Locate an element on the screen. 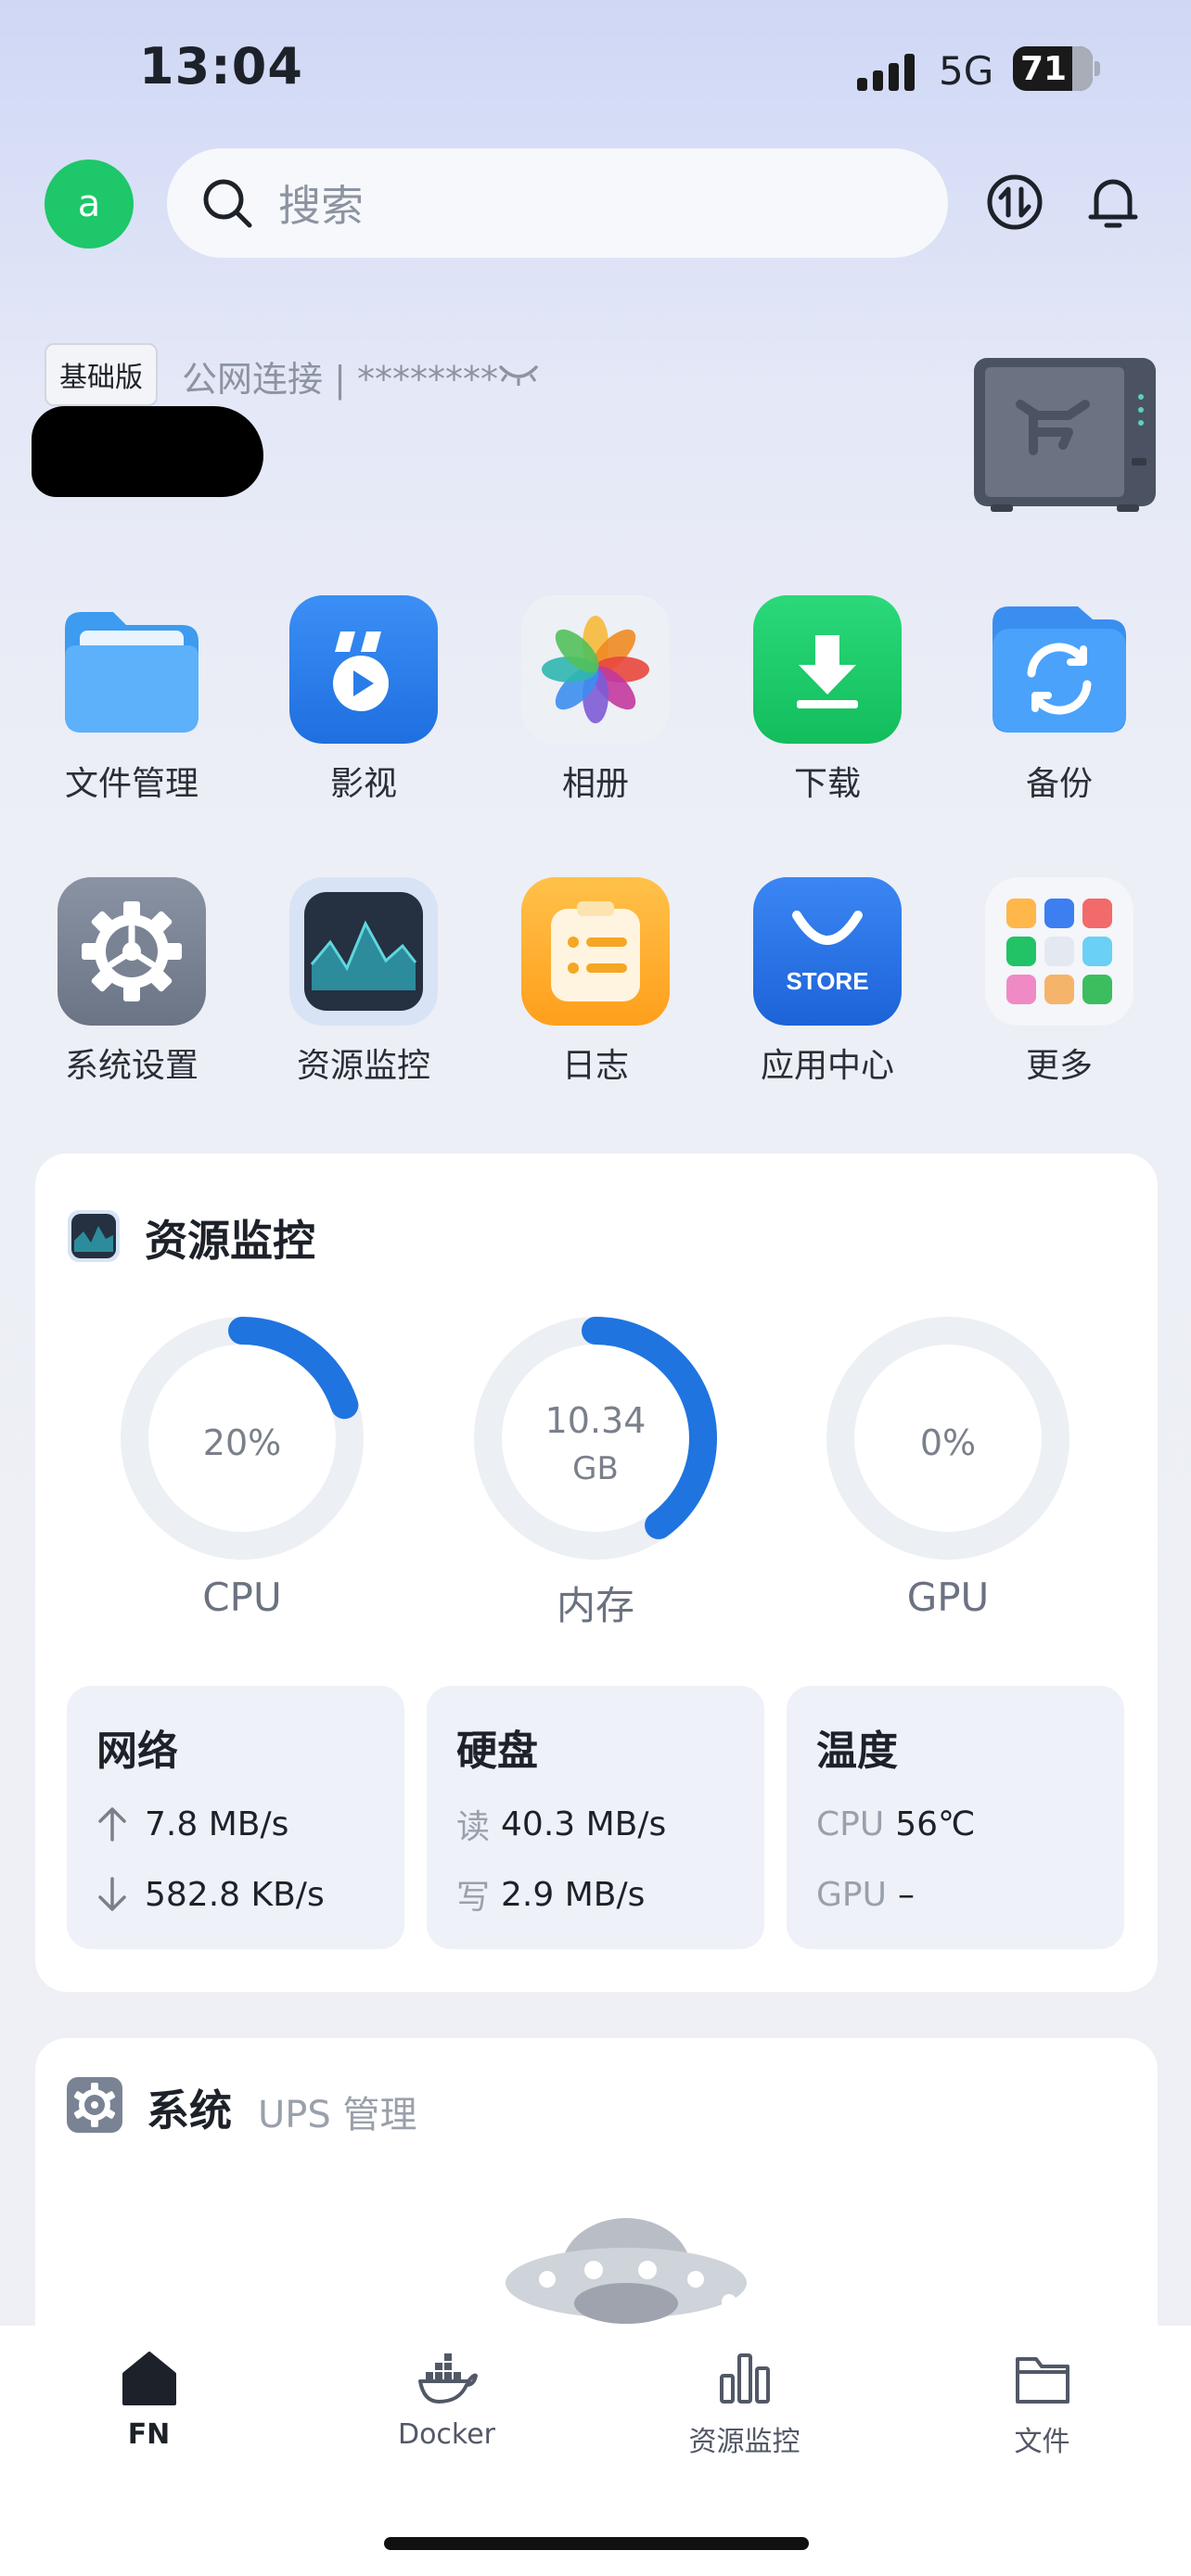  app-photos: 相册 is located at coordinates (595, 700).